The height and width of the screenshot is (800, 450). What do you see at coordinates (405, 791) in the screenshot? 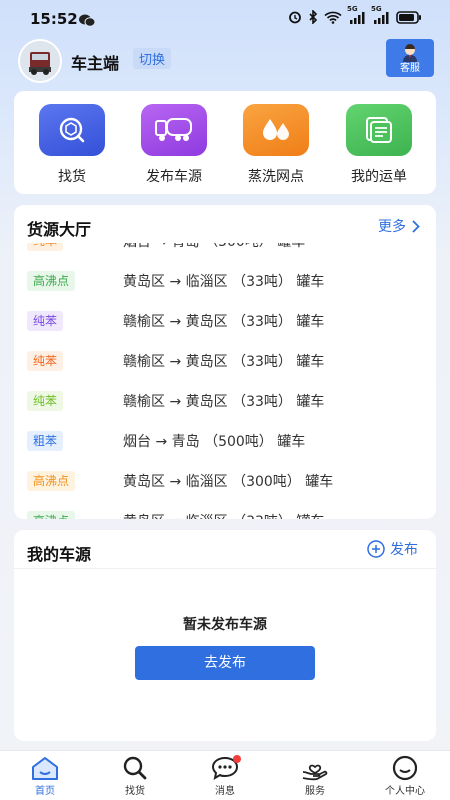
I see `tab-label: 个人中心` at bounding box center [405, 791].